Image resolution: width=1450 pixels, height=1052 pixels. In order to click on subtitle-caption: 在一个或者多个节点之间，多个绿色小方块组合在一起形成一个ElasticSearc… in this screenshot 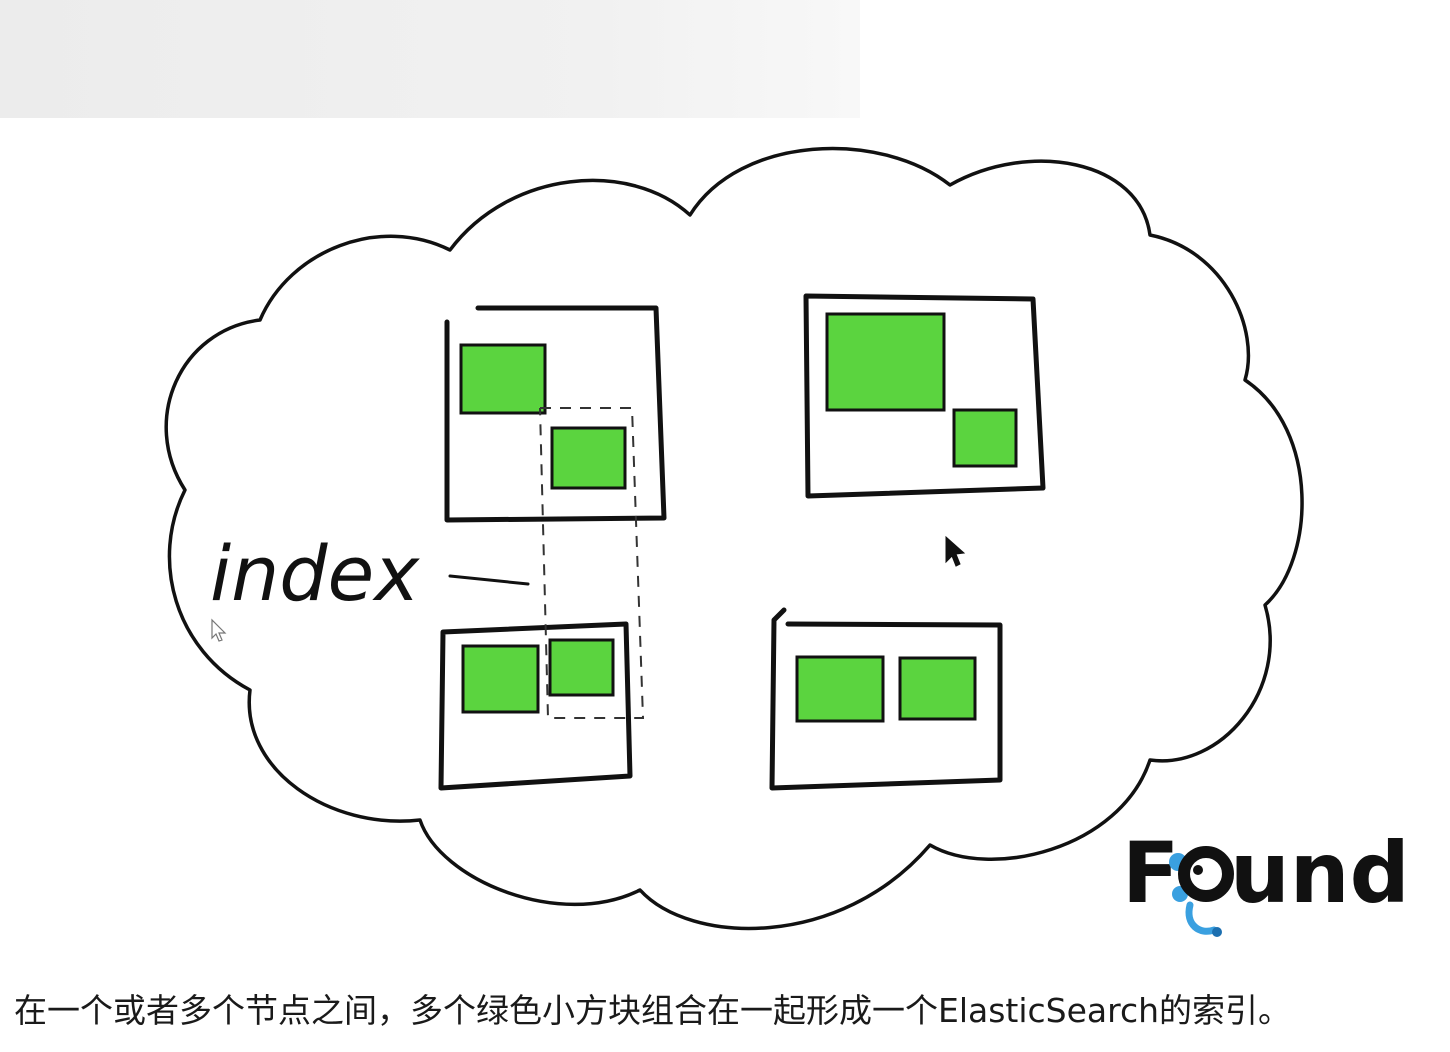, I will do `click(653, 1010)`.